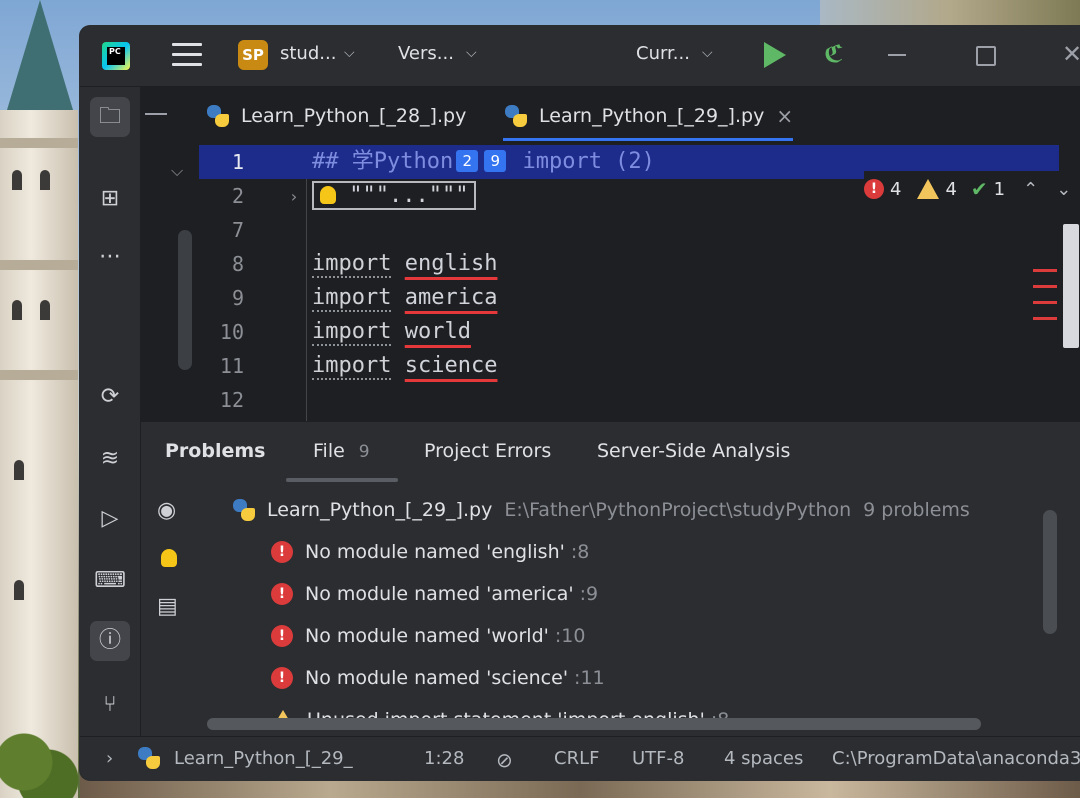 Image resolution: width=1080 pixels, height=798 pixels. I want to click on comment-text: import (2), so click(582, 161).